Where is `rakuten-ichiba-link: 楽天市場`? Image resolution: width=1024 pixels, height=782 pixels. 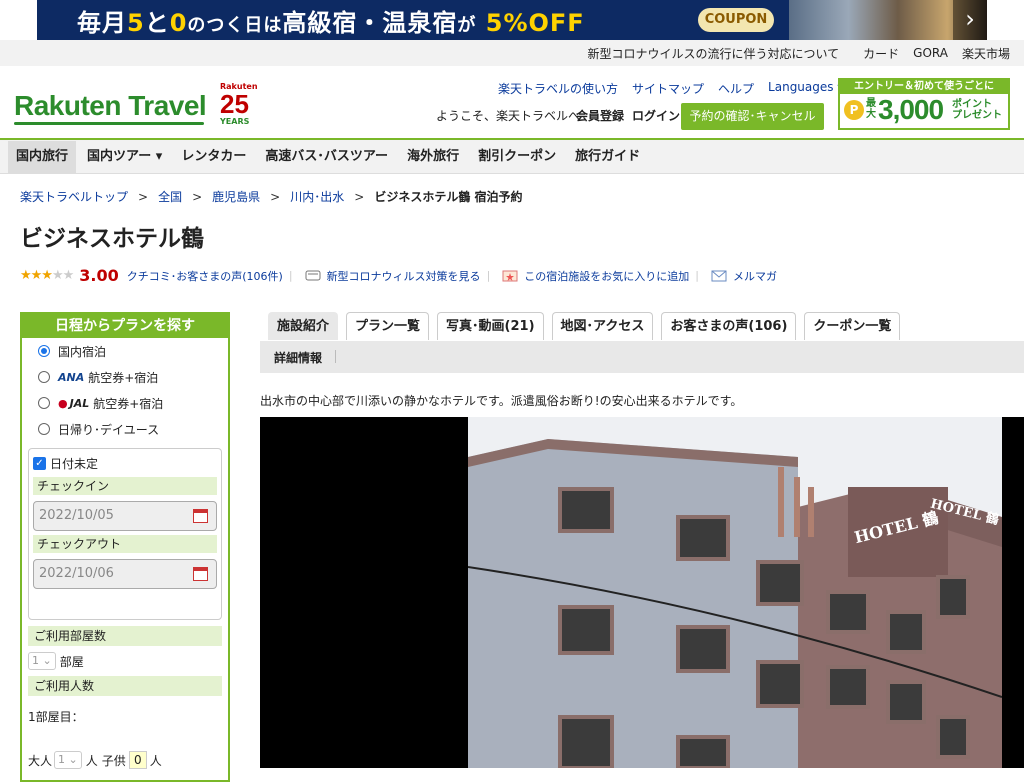
rakuten-ichiba-link: 楽天市場 is located at coordinates (986, 53).